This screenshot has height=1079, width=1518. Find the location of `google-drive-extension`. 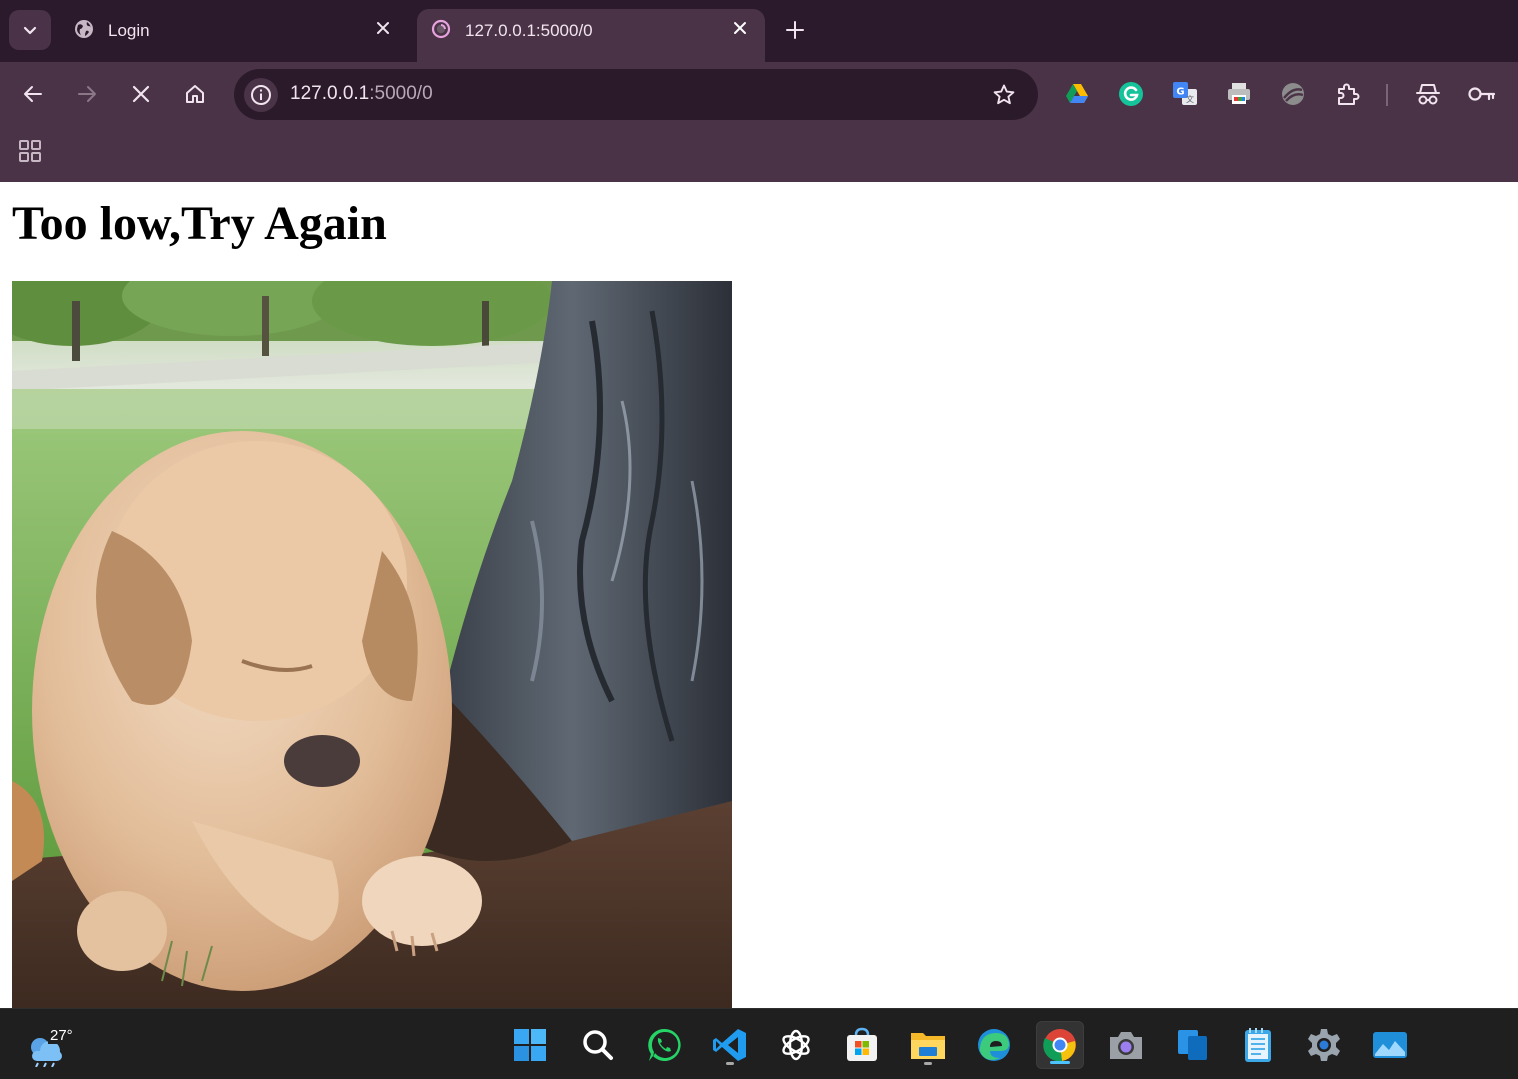

google-drive-extension is located at coordinates (1077, 94).